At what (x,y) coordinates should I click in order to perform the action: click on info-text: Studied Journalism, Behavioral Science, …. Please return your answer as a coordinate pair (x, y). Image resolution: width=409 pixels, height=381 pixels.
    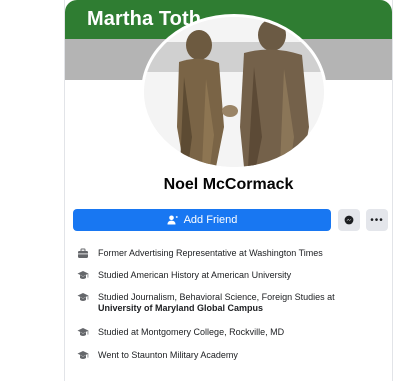
    Looking at the image, I should click on (216, 297).